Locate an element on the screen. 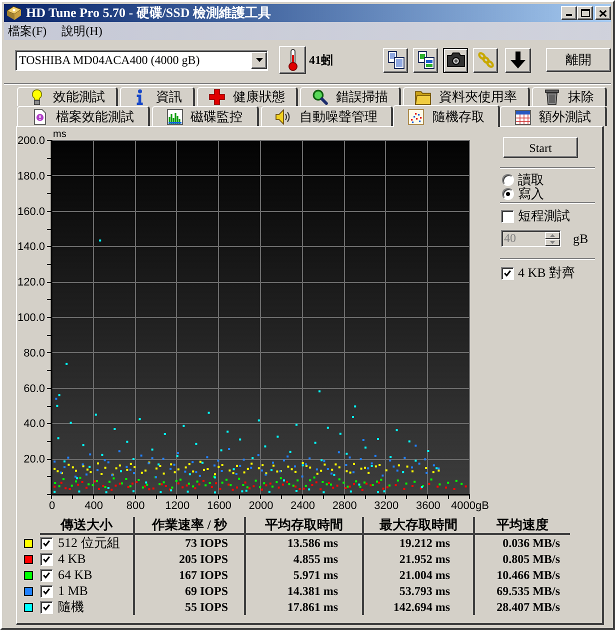 The height and width of the screenshot is (630, 615). tab: 磁碟監控 is located at coordinates (205, 116).